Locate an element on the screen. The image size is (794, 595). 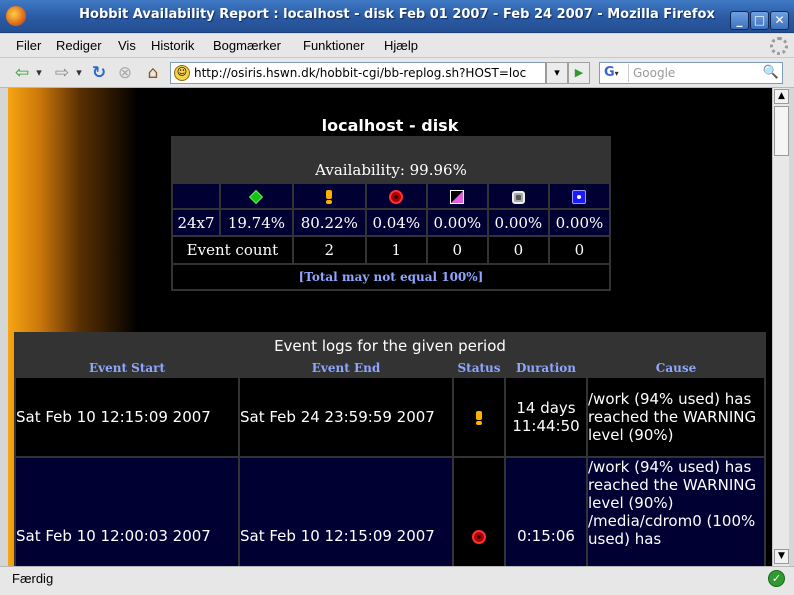
vertical-scrollbar: ▲ ▼ is located at coordinates (780, 327).